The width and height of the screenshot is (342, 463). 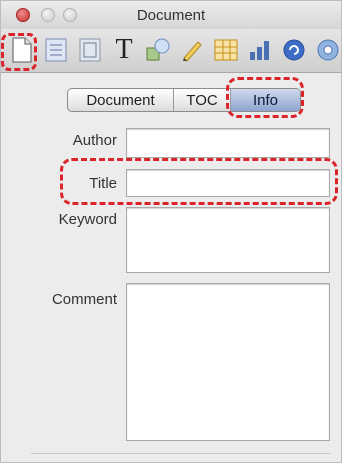 What do you see at coordinates (226, 50) in the screenshot?
I see `table-icon` at bounding box center [226, 50].